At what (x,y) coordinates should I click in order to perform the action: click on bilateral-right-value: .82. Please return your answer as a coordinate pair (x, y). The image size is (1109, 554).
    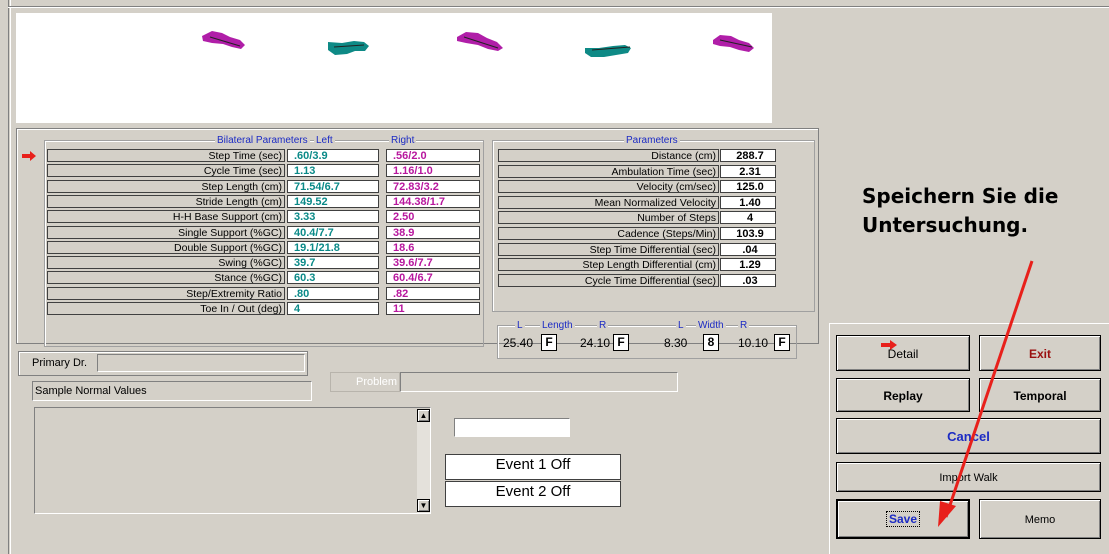
    Looking at the image, I should click on (433, 293).